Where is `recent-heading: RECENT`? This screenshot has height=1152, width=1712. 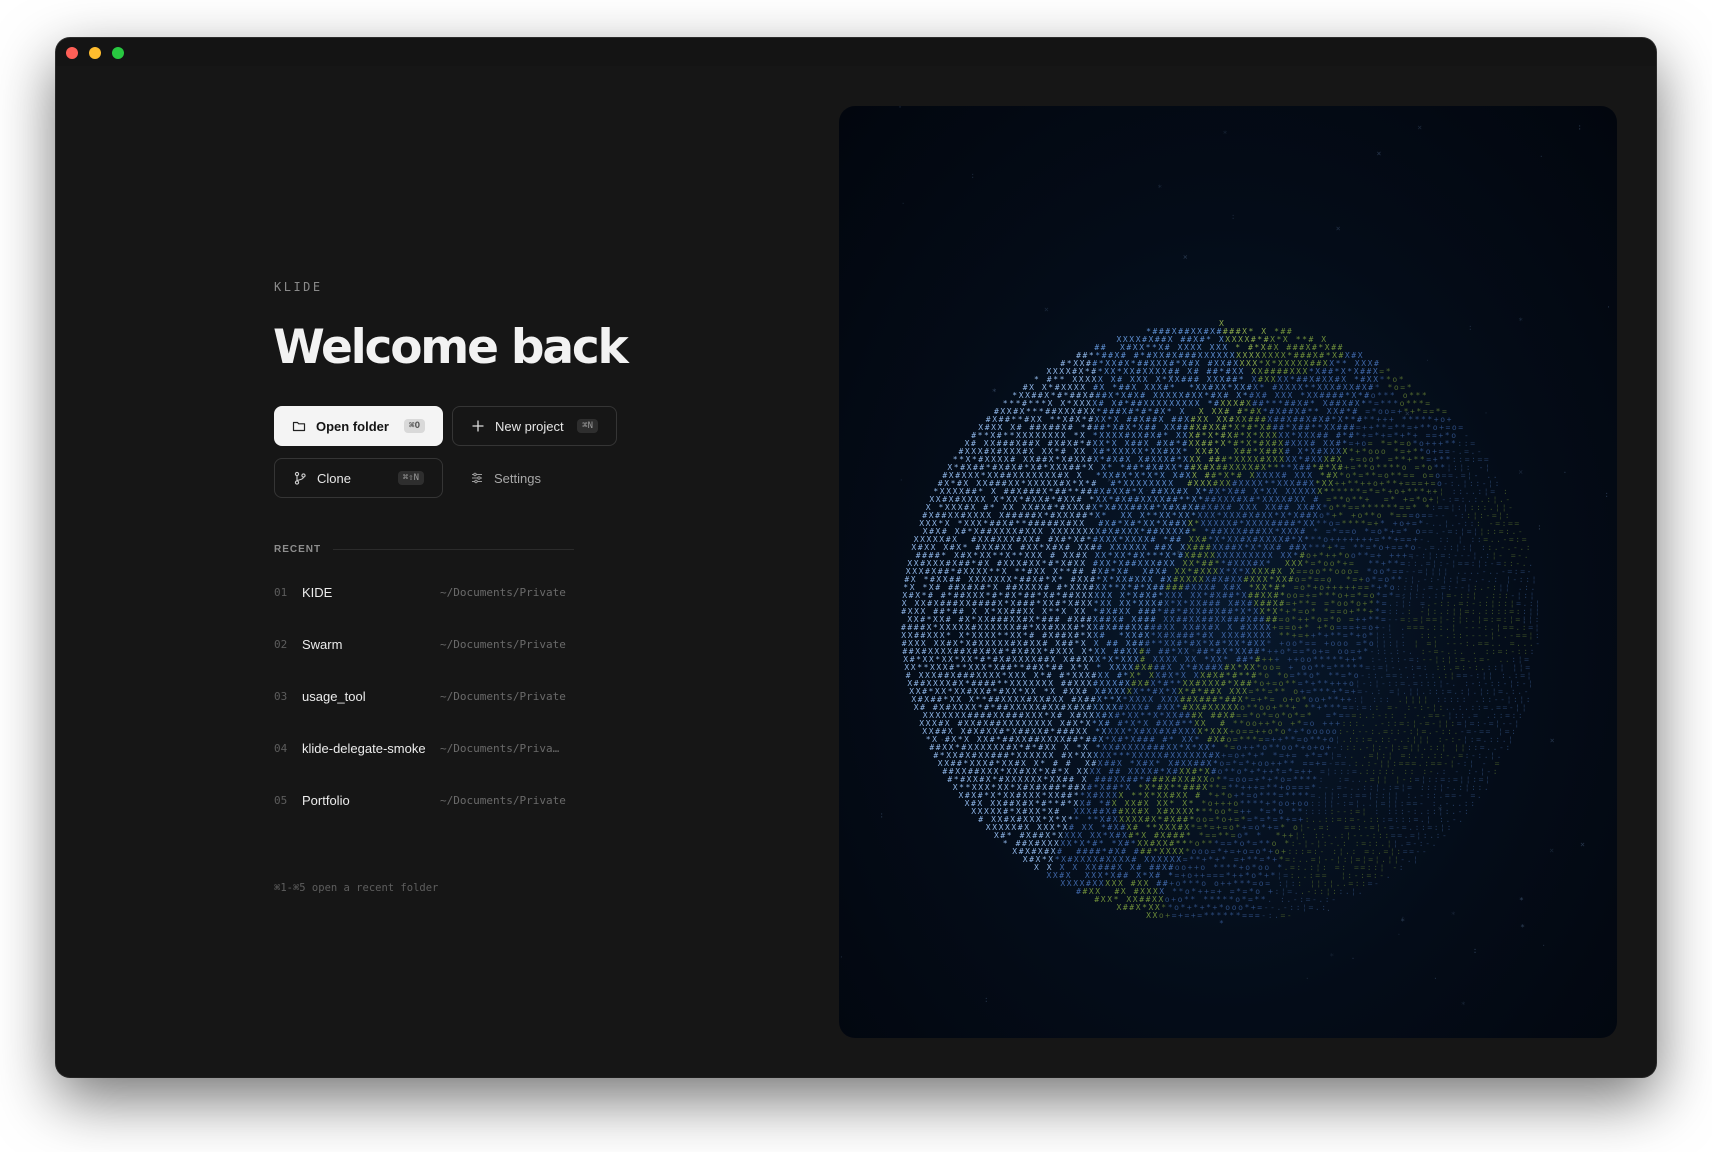 recent-heading: RECENT is located at coordinates (297, 549).